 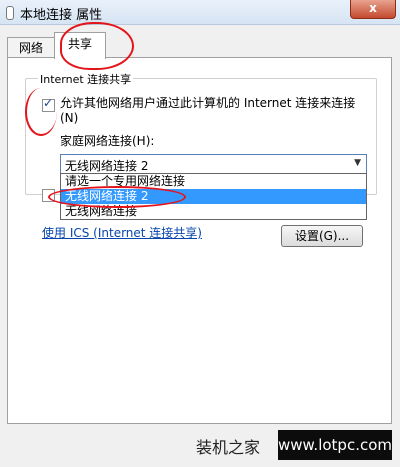 What do you see at coordinates (122, 232) in the screenshot?
I see `ics-help-link: 使用 ICS (Internet 连接共享)` at bounding box center [122, 232].